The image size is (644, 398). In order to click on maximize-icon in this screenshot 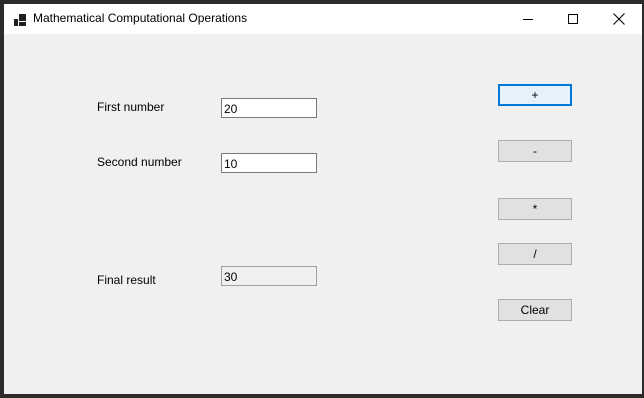, I will do `click(573, 19)`.